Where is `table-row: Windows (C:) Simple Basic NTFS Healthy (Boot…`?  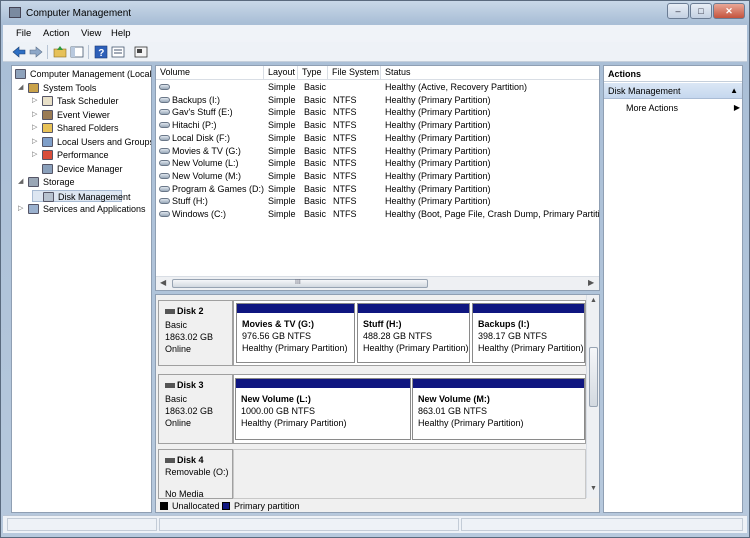 table-row: Windows (C:) Simple Basic NTFS Healthy (Boot… is located at coordinates (377, 214).